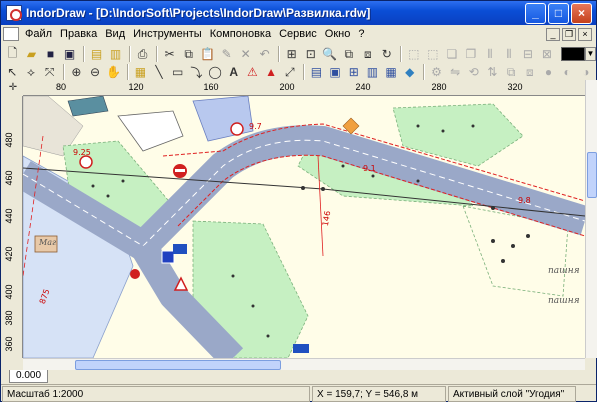 The height and width of the screenshot is (402, 597). What do you see at coordinates (564, 271) in the screenshot?
I see `field-label: пашня` at bounding box center [564, 271].